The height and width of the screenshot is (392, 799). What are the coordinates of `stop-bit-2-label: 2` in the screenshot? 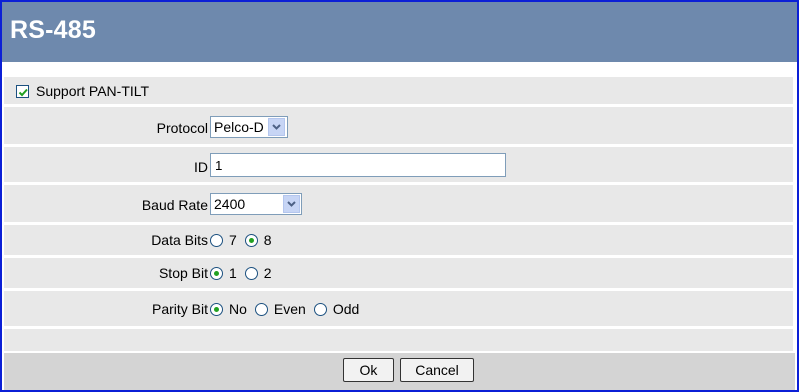 It's located at (267, 273).